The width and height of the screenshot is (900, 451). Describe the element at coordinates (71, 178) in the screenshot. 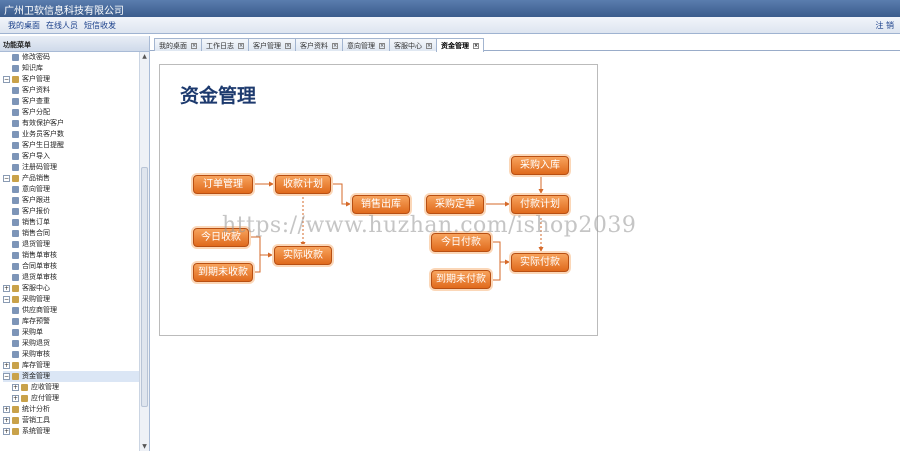

I see `sidebar-item: − 产品销售` at that location.